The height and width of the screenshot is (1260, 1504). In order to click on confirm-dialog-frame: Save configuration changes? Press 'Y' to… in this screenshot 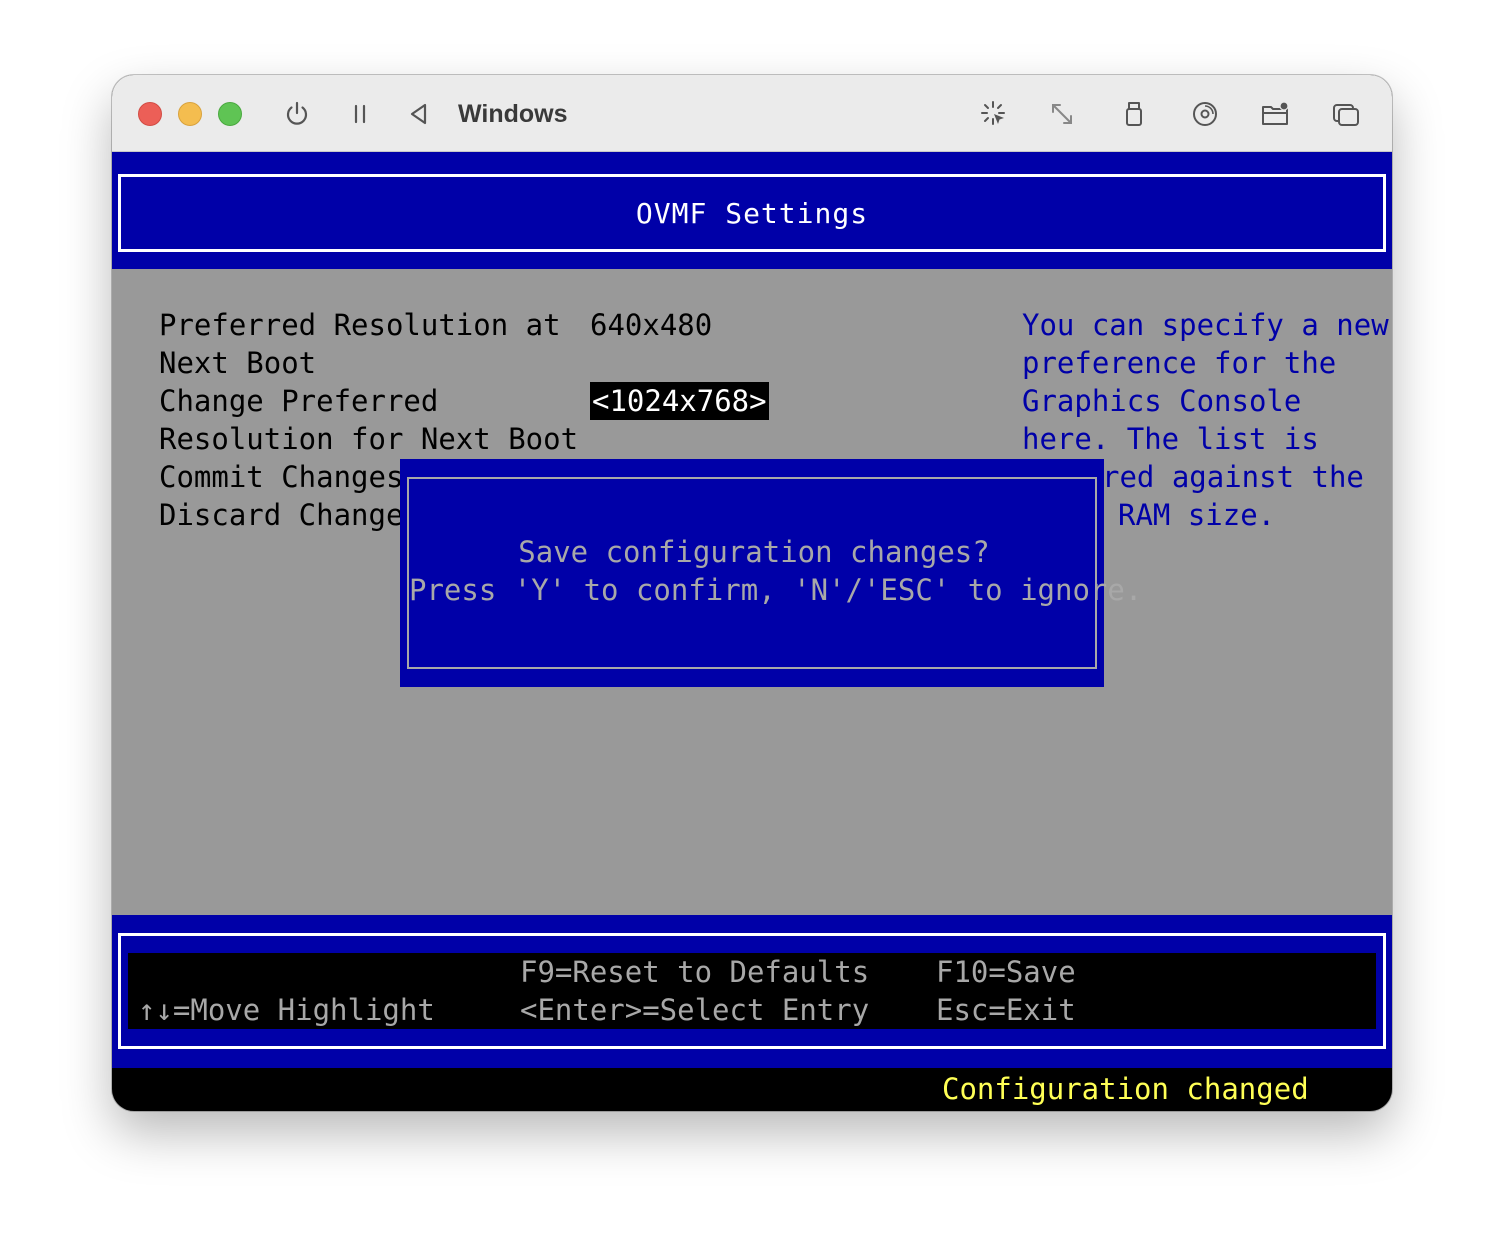, I will do `click(775, 573)`.